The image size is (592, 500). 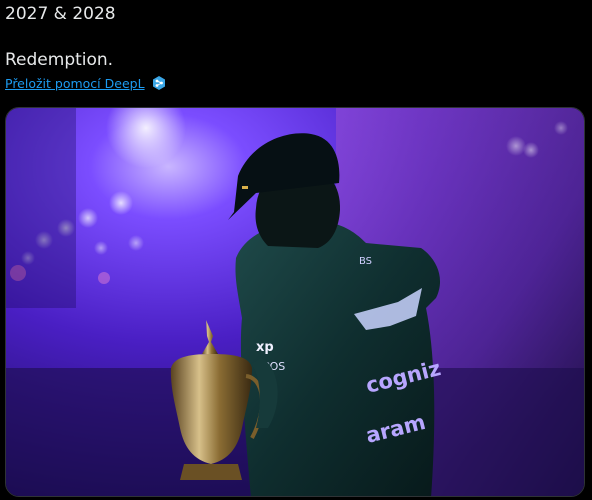 I want to click on svg-text: xp, so click(x=265, y=347).